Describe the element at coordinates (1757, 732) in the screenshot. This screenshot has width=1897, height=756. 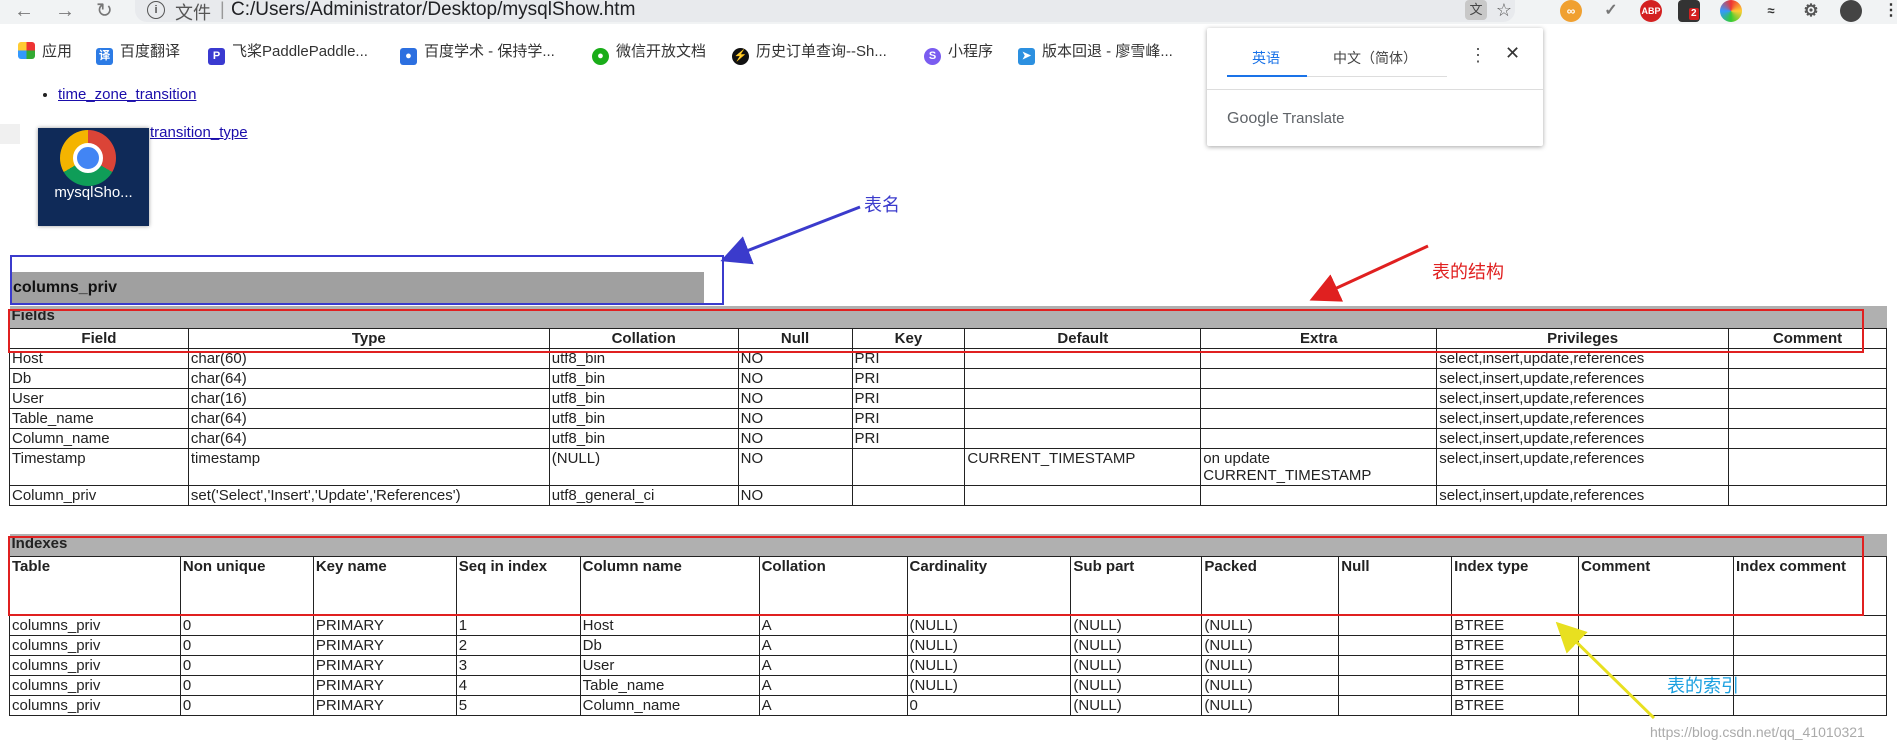
I see `watermark: https://blog.csdn.net/qq_41010321` at that location.